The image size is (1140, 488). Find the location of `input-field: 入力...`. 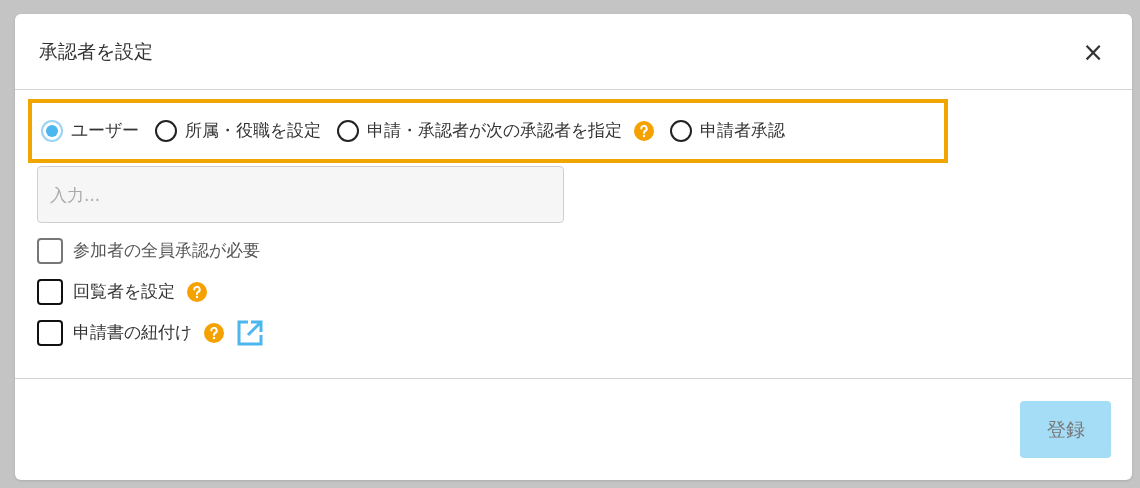

input-field: 入力... is located at coordinates (300, 194).